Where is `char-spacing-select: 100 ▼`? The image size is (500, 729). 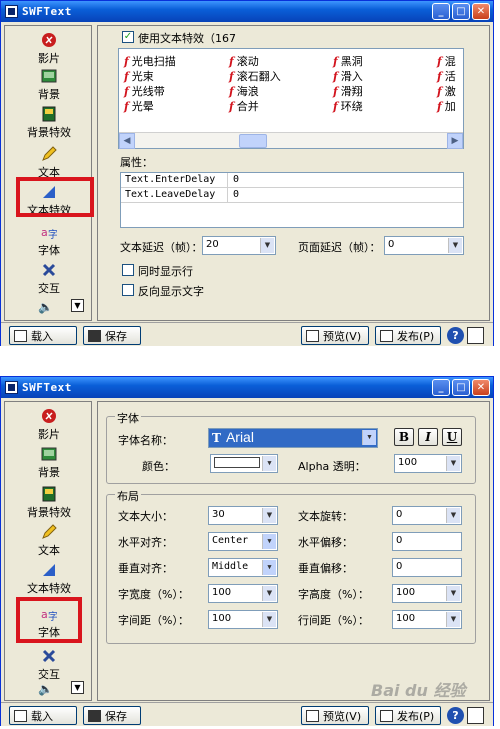
char-spacing-select: 100 ▼ is located at coordinates (243, 619).